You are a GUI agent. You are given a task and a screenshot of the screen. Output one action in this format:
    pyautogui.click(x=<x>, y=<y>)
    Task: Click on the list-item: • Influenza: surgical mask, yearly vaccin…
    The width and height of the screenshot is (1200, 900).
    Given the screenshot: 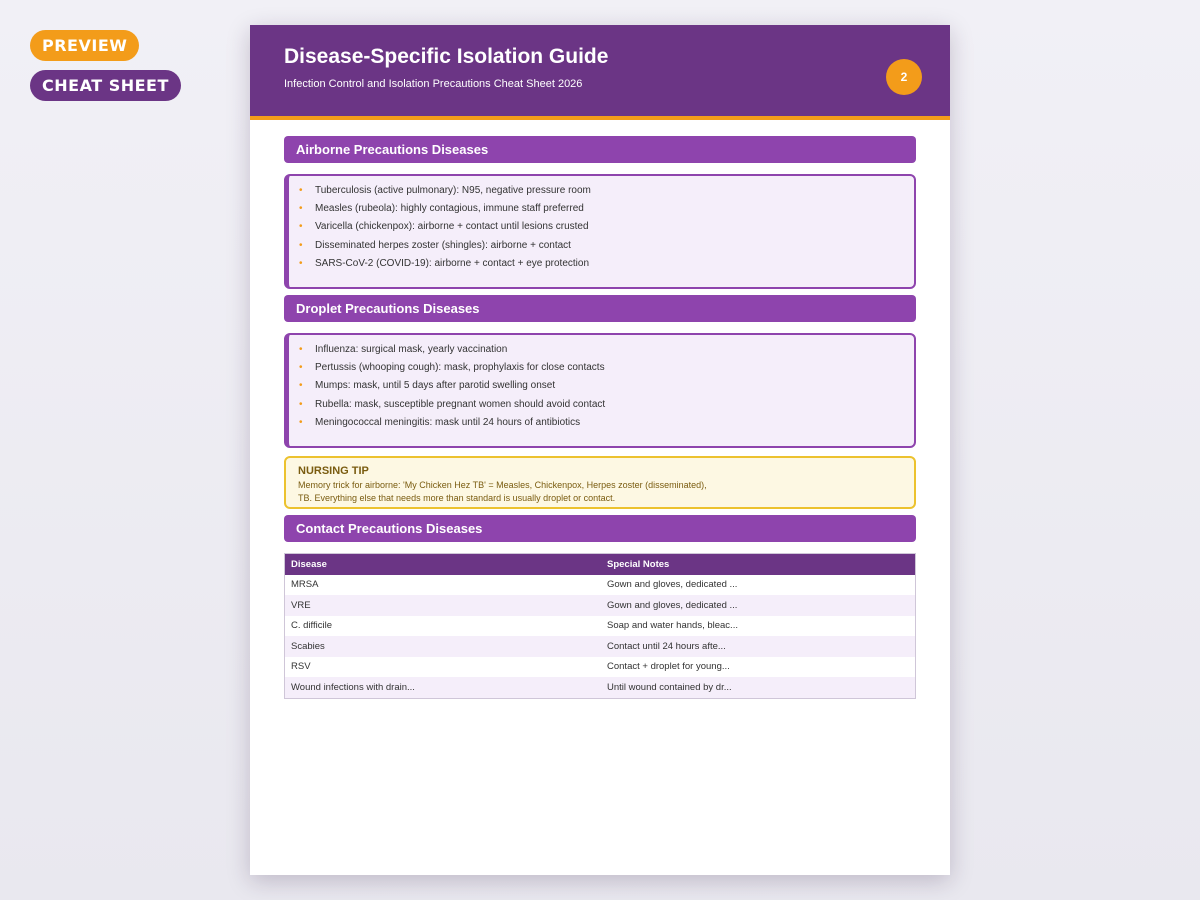 What is the action you would take?
    pyautogui.click(x=601, y=350)
    